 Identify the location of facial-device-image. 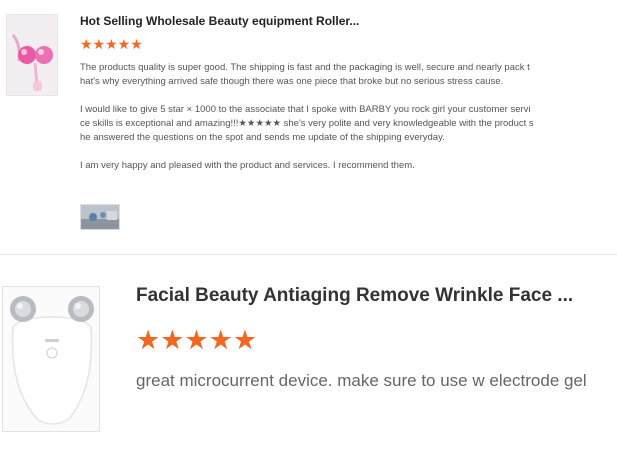
(51, 359).